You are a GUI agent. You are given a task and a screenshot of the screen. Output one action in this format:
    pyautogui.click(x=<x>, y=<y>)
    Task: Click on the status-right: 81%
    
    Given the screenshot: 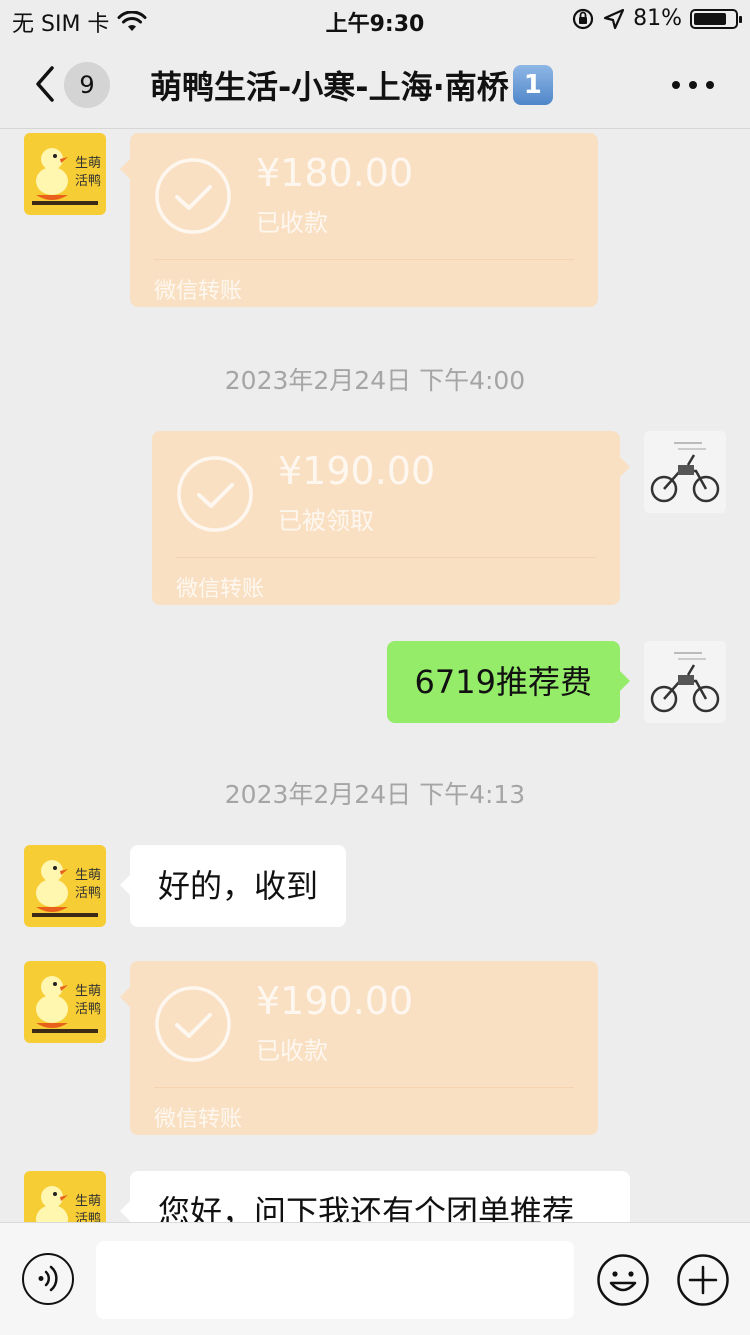 What is the action you would take?
    pyautogui.click(x=656, y=18)
    